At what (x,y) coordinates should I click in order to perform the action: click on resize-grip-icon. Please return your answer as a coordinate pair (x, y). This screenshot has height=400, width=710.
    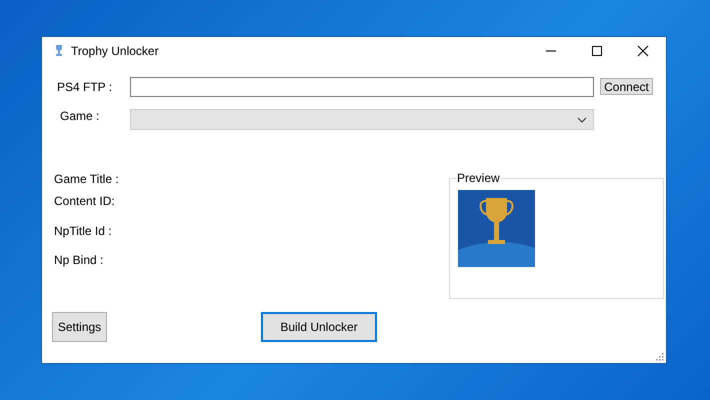
    Looking at the image, I should click on (660, 357).